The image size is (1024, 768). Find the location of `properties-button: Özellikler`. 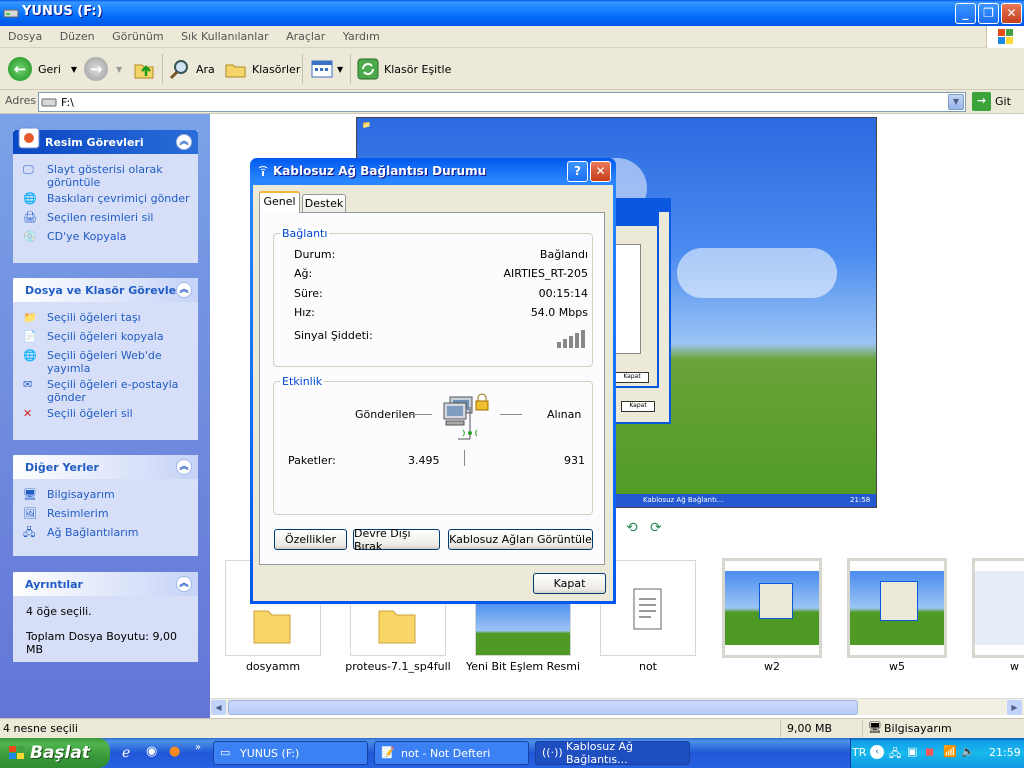

properties-button: Özellikler is located at coordinates (310, 539).